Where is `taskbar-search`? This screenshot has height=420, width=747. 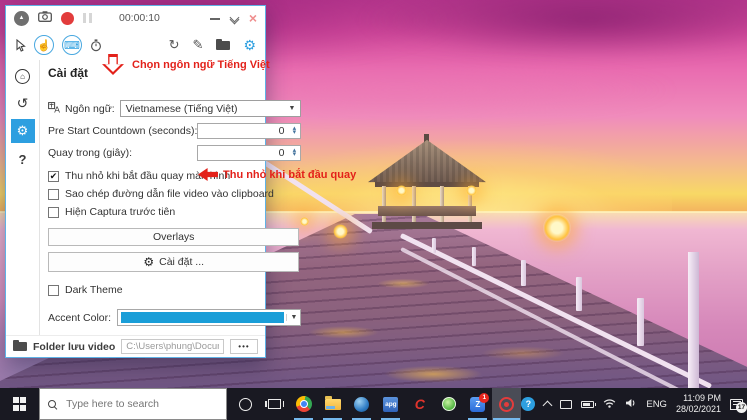 taskbar-search is located at coordinates (133, 404).